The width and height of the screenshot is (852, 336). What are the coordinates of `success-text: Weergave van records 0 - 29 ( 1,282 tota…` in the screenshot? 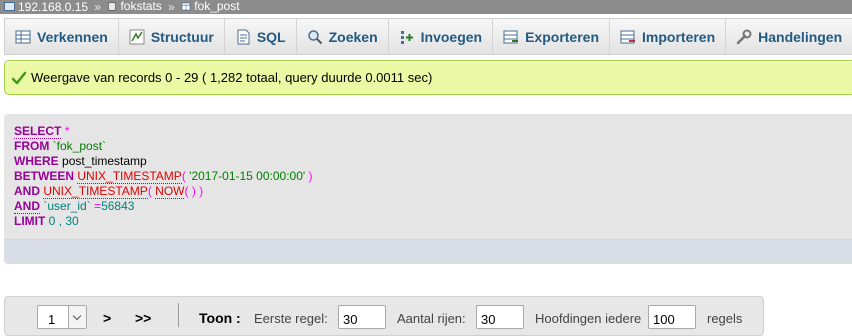 It's located at (232, 77).